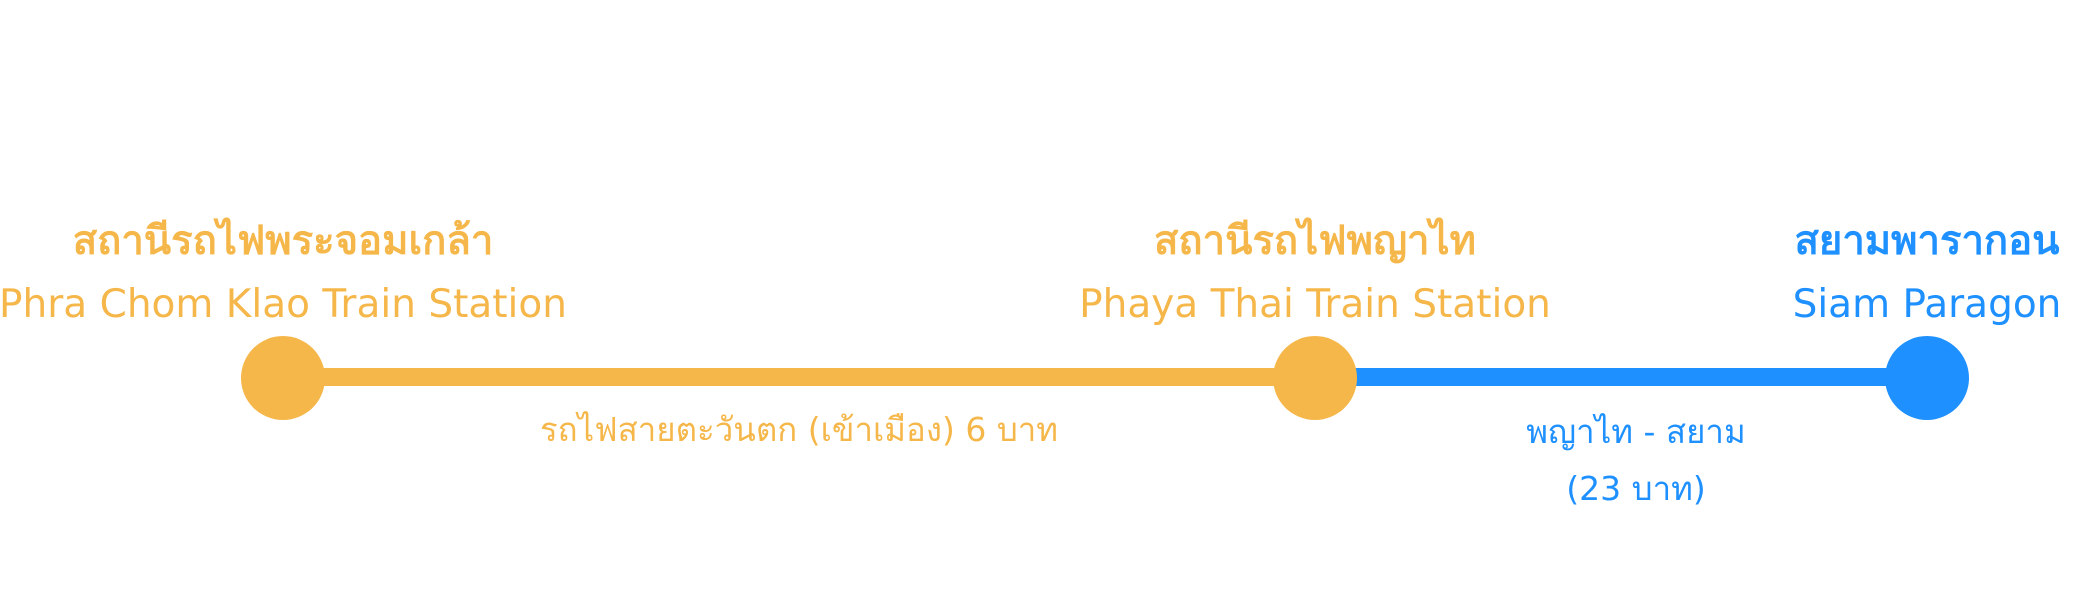 This screenshot has height=600, width=2100. I want to click on station-thai-name-siam-paragon: สยามพารากอน, so click(1927, 241).